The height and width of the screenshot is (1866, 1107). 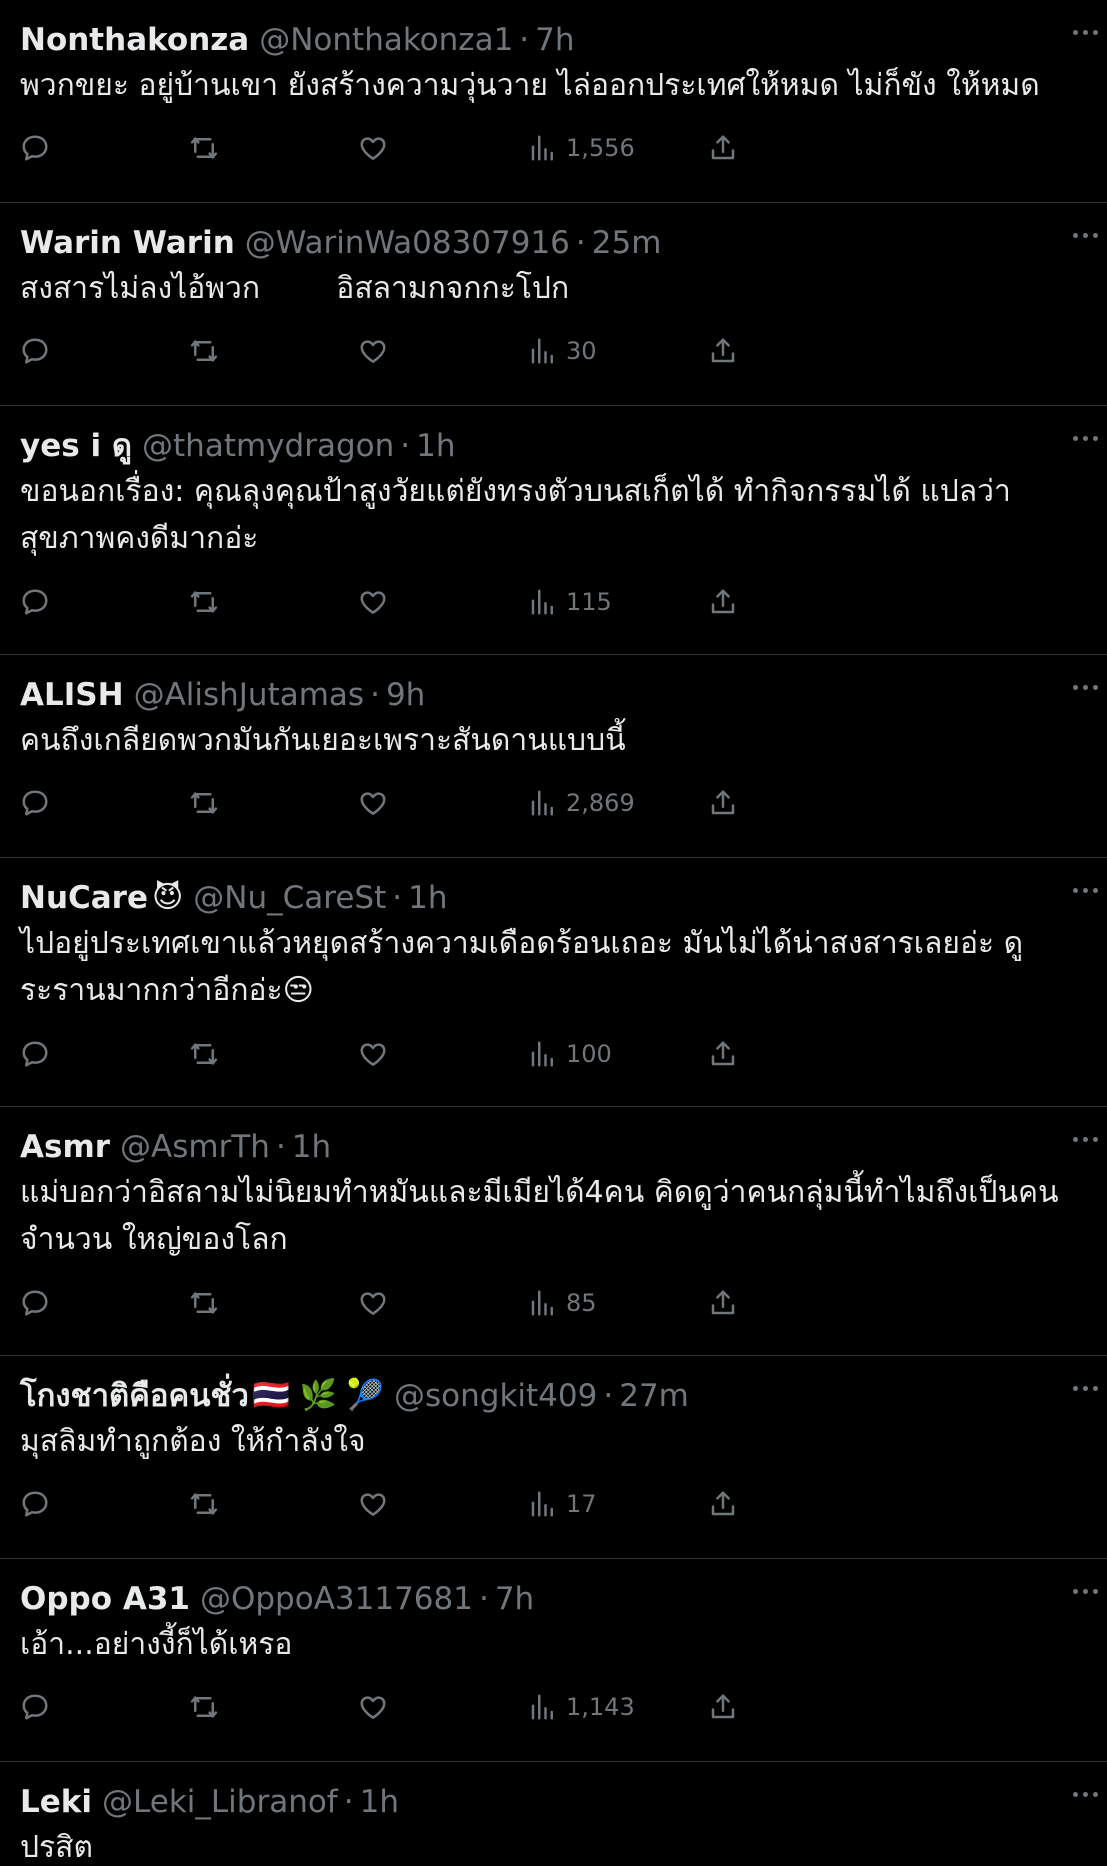 I want to click on display-name: Asmr, so click(x=65, y=1147).